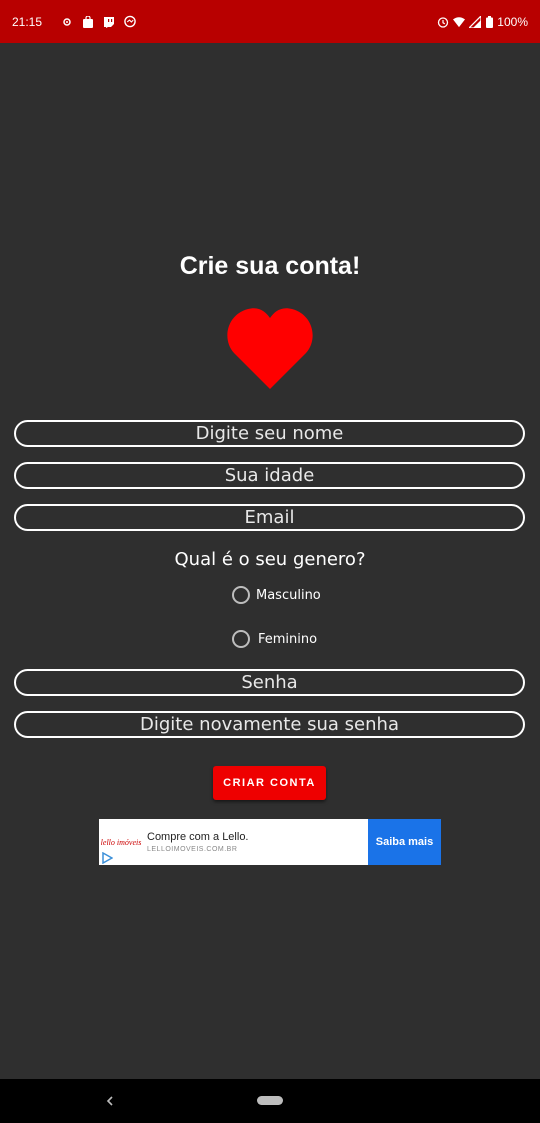  What do you see at coordinates (459, 22) in the screenshot?
I see `wifi-icon` at bounding box center [459, 22].